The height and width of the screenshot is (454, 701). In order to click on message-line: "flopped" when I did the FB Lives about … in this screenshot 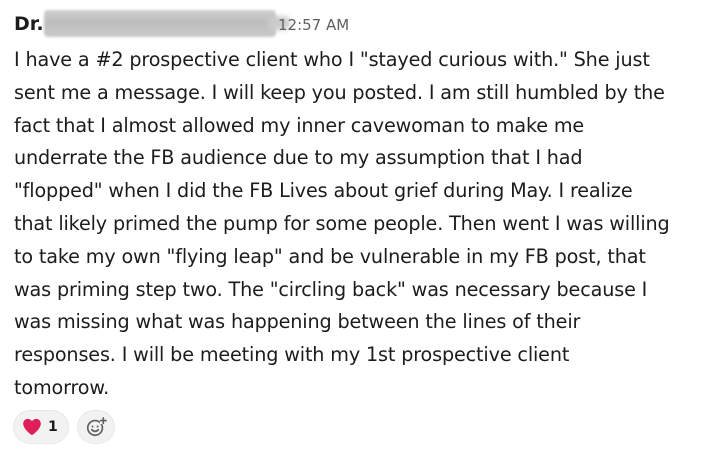, I will do `click(323, 191)`.